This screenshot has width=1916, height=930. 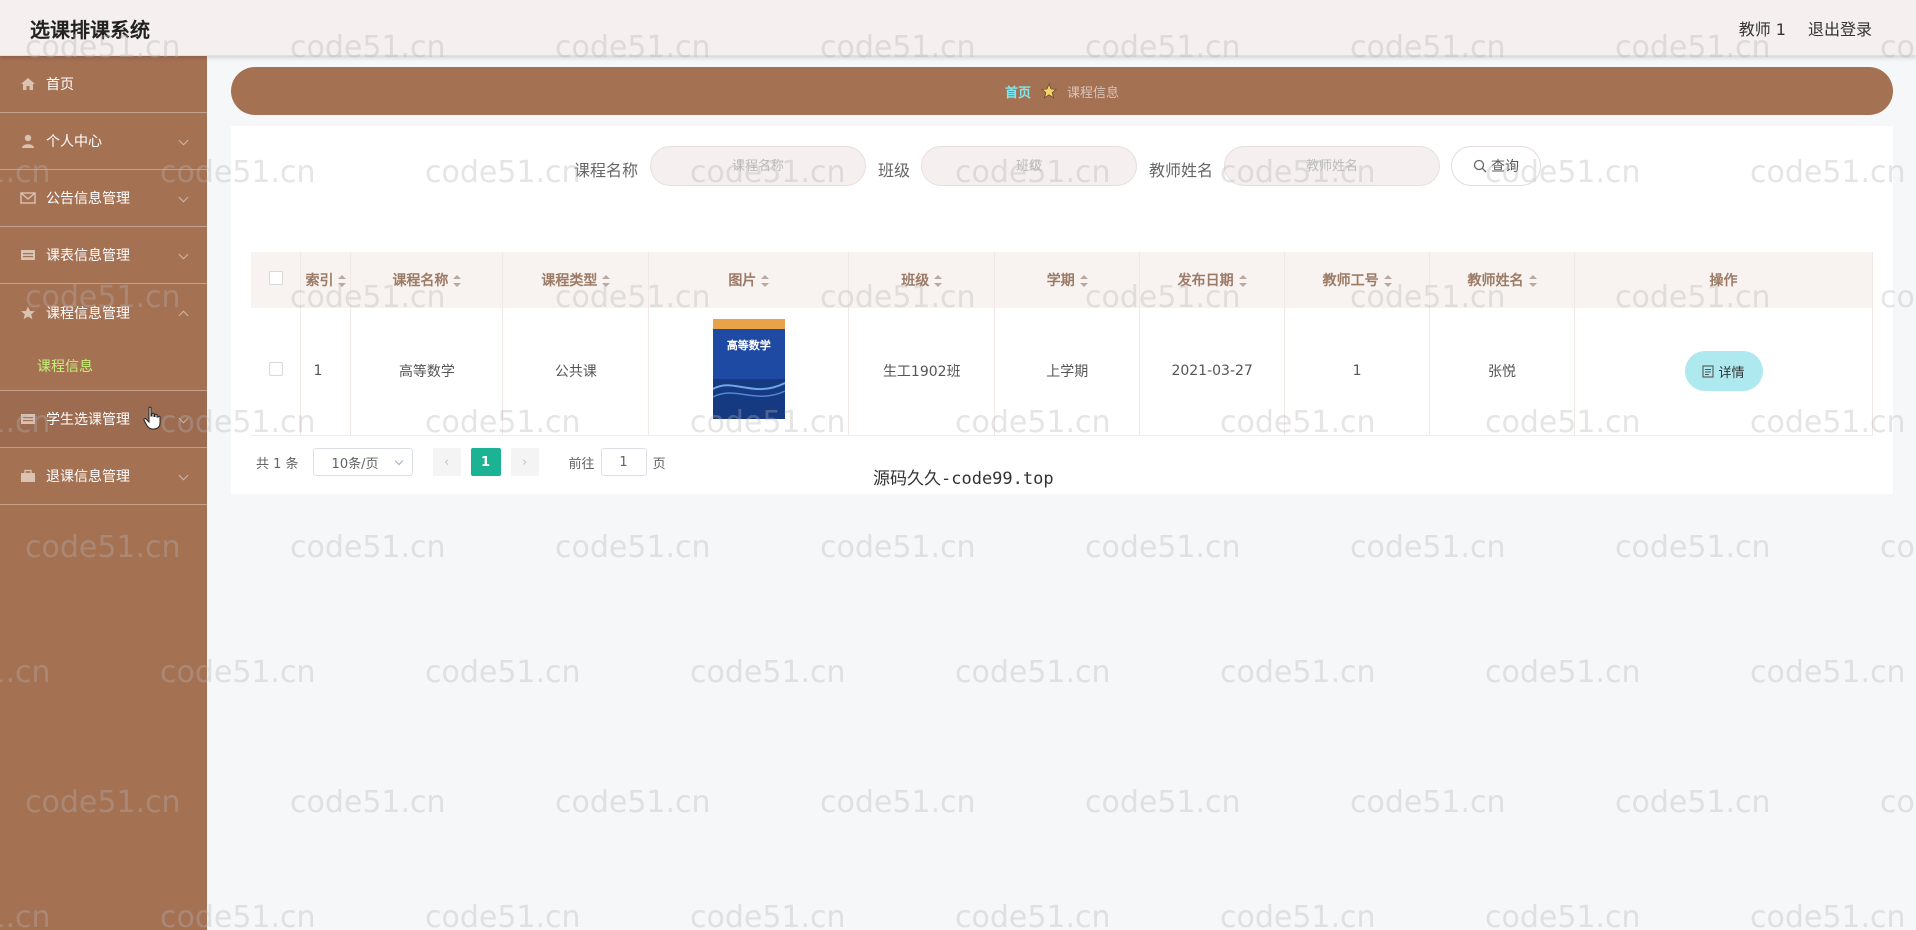 What do you see at coordinates (152, 418) in the screenshot?
I see `hand-cursor-icon` at bounding box center [152, 418].